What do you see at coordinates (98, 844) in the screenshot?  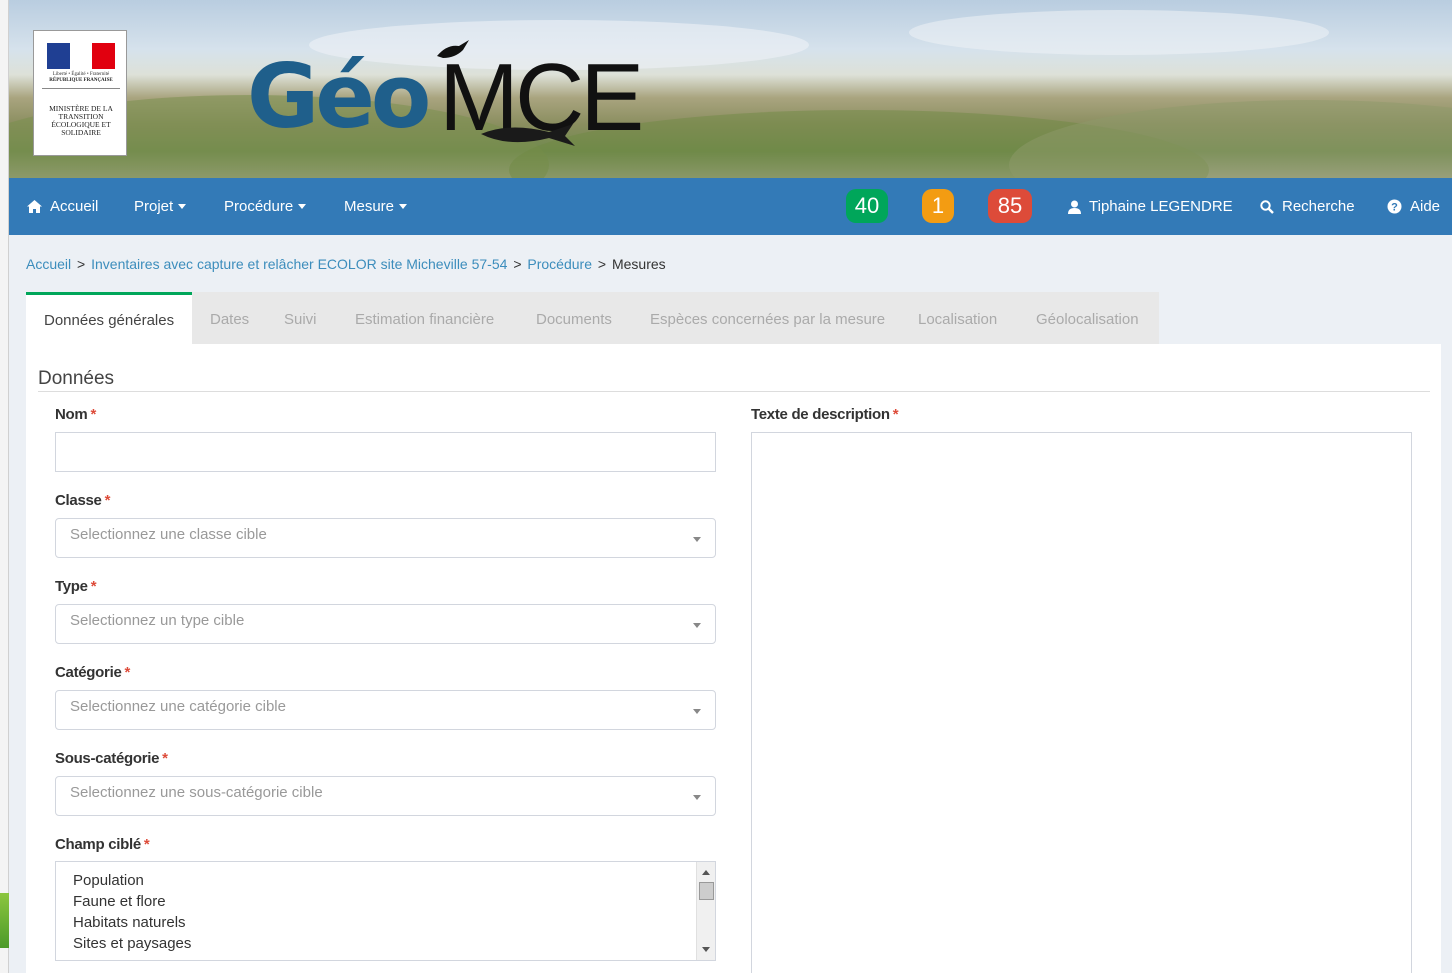 I see `champ-cible-label-text: Champ ciblé` at bounding box center [98, 844].